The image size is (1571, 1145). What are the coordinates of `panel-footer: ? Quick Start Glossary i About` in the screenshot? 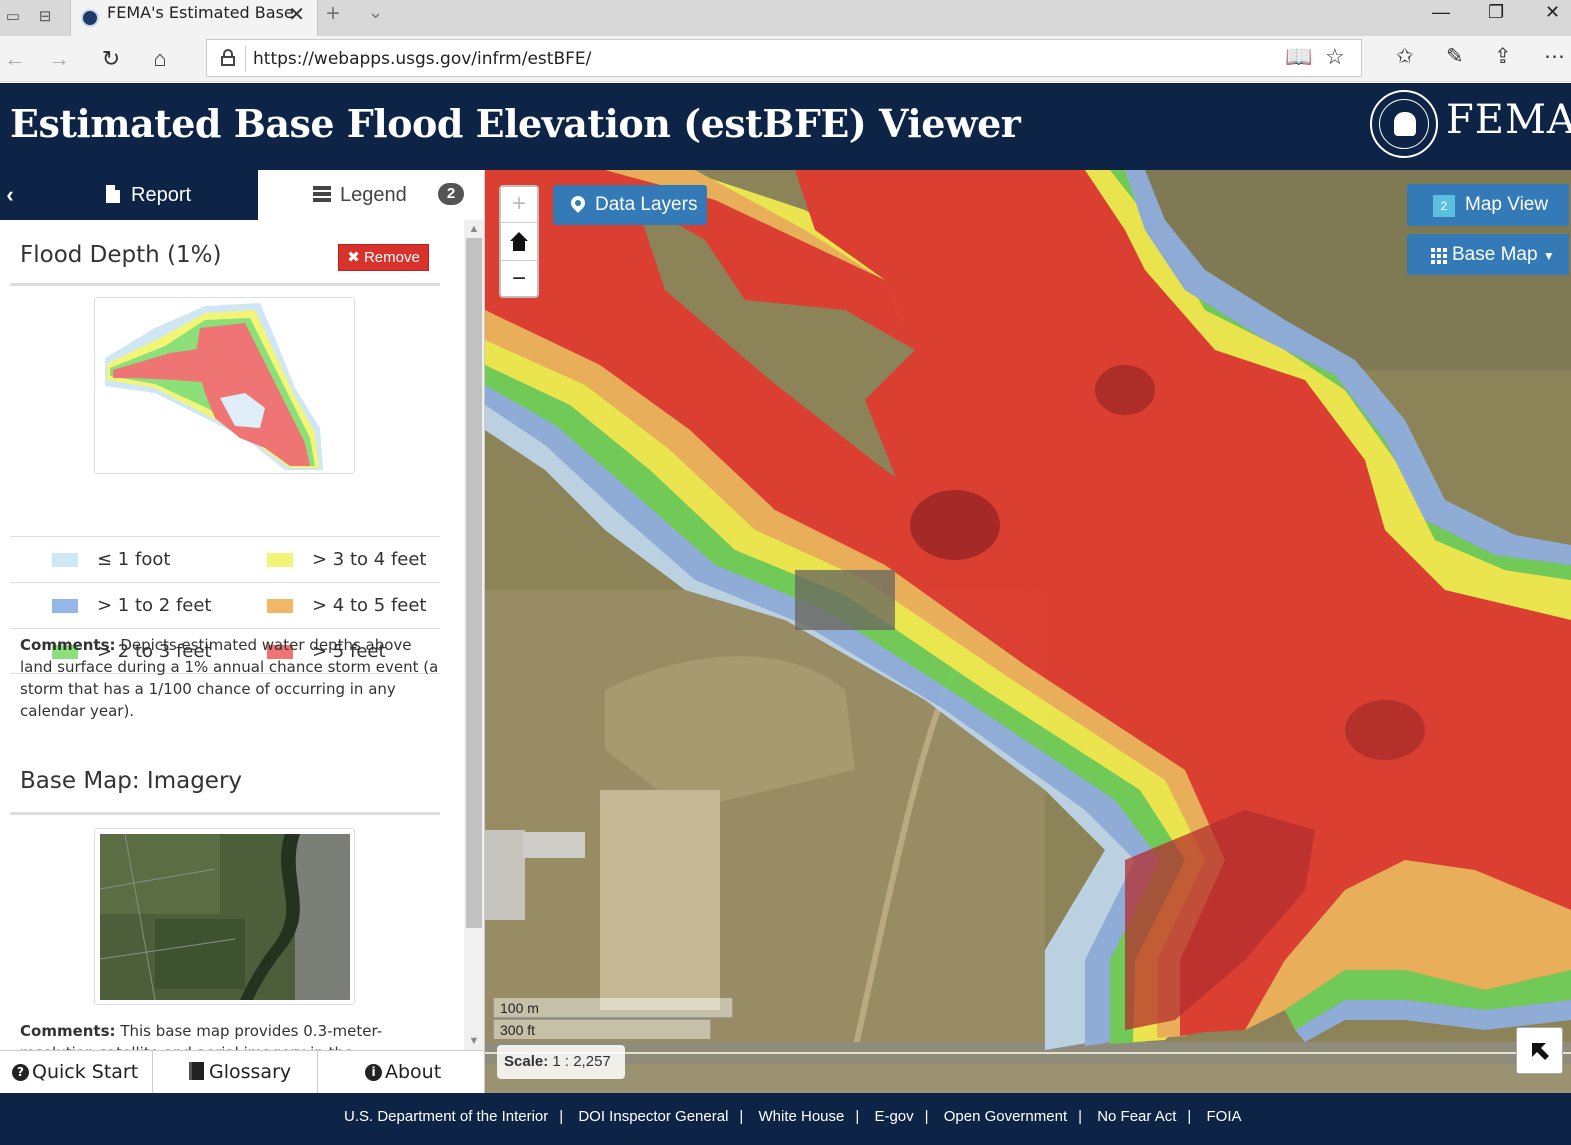 It's located at (242, 1071).